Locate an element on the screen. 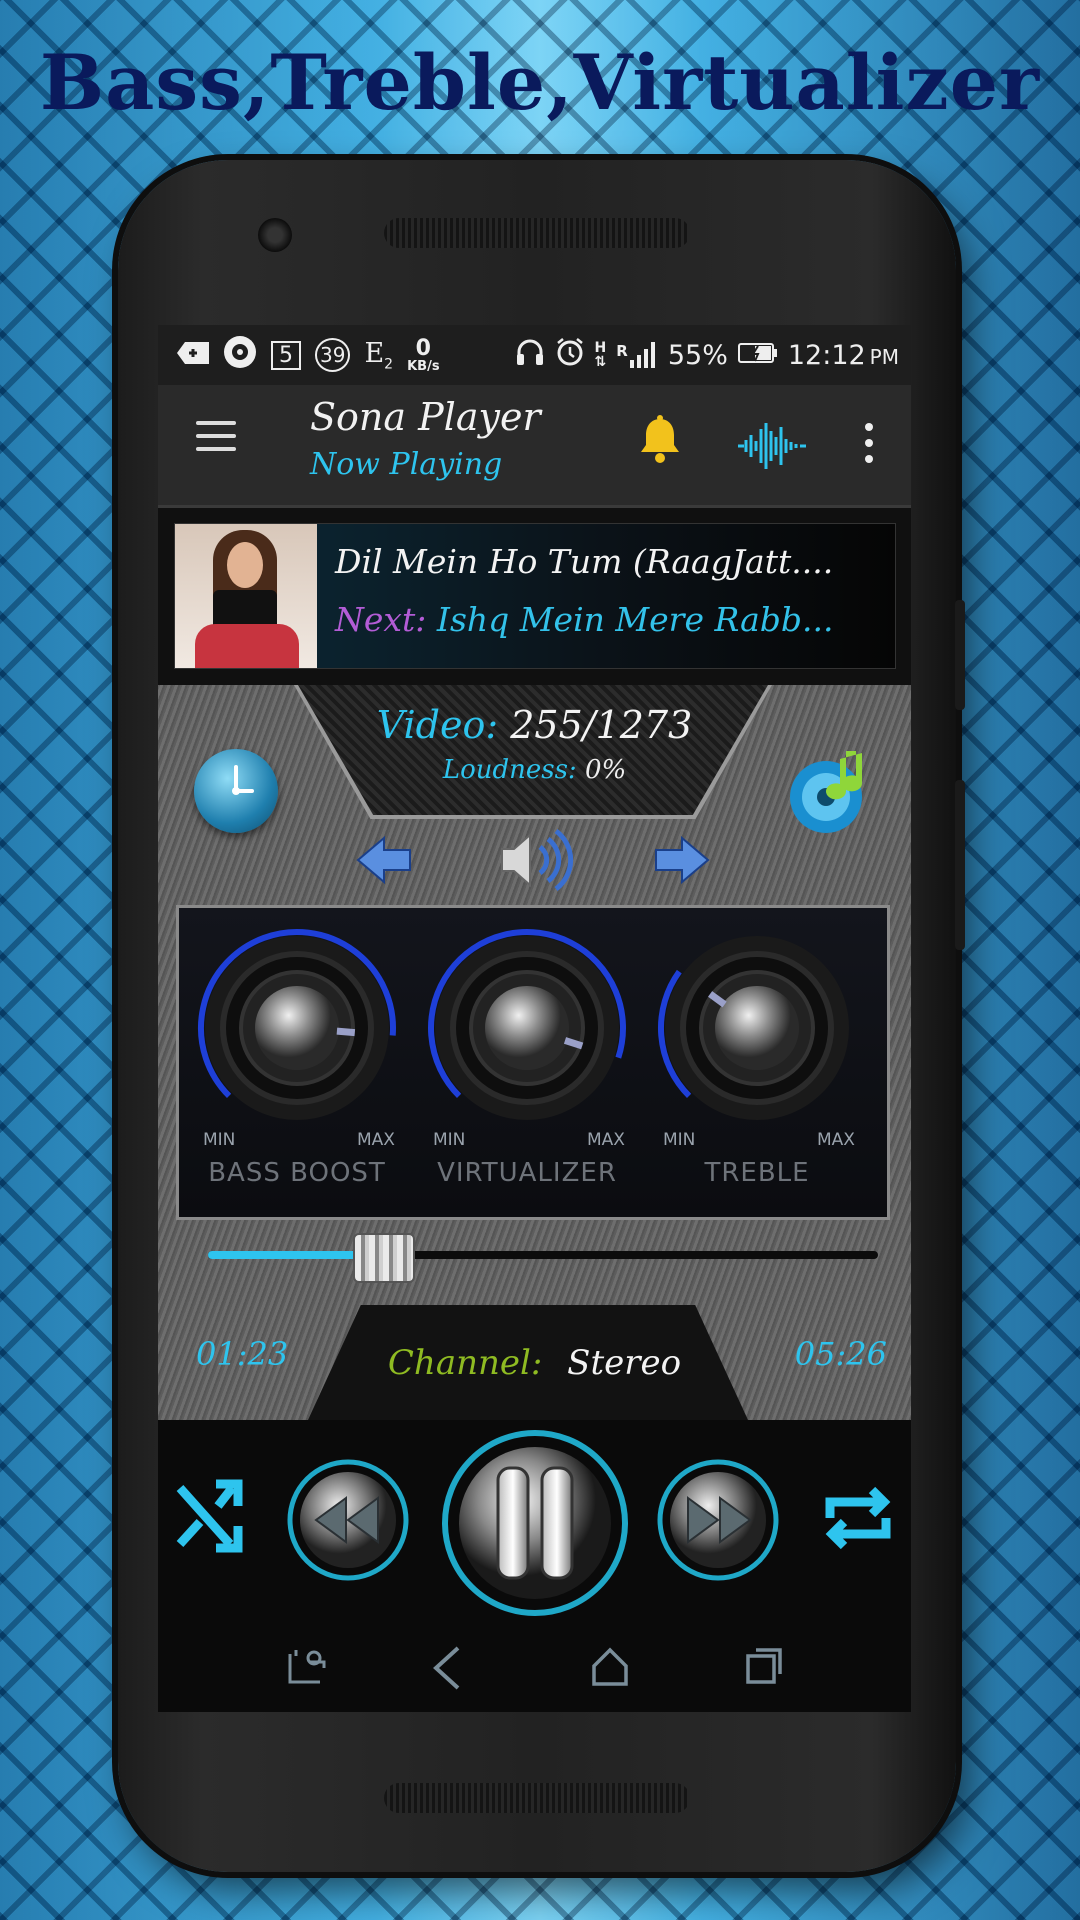 The width and height of the screenshot is (1080, 1920). net-r-label: R is located at coordinates (622, 351).